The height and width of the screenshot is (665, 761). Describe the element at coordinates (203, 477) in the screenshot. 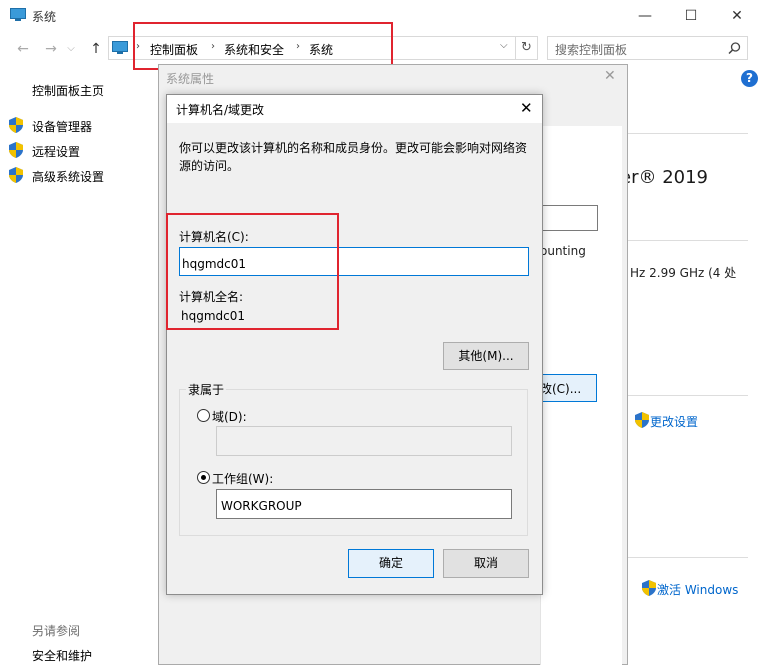

I see `radio-selected-dot` at that location.